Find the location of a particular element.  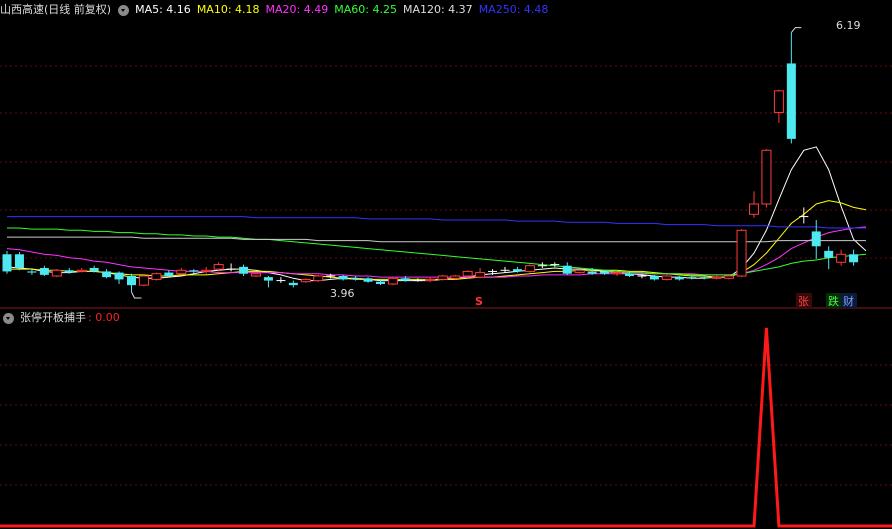

marker-zhang: 张 is located at coordinates (803, 301).